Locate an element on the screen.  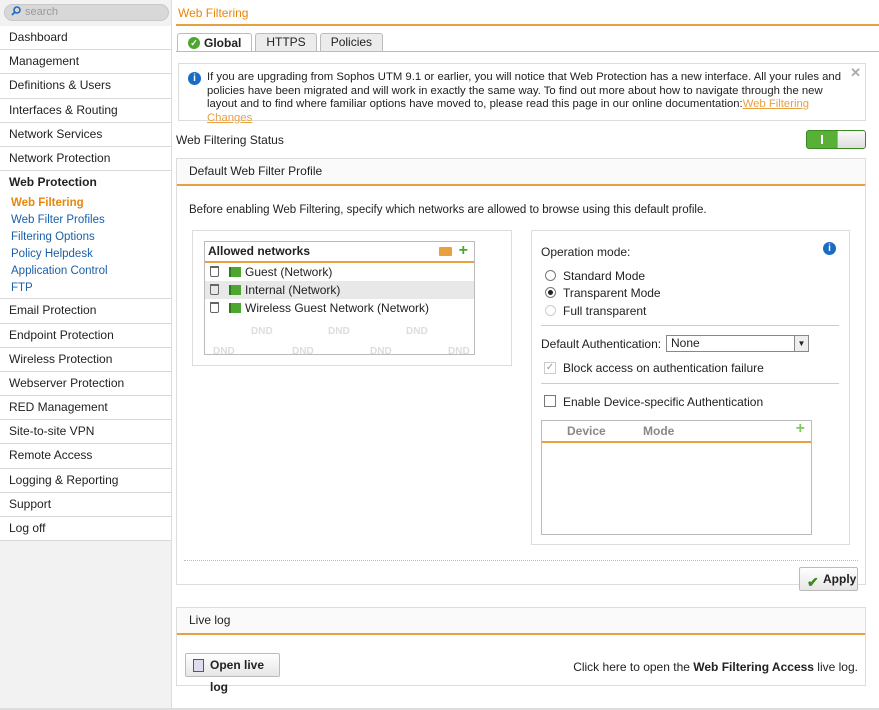
nav-sub-web-filtering: Web Filtering is located at coordinates (85, 204).